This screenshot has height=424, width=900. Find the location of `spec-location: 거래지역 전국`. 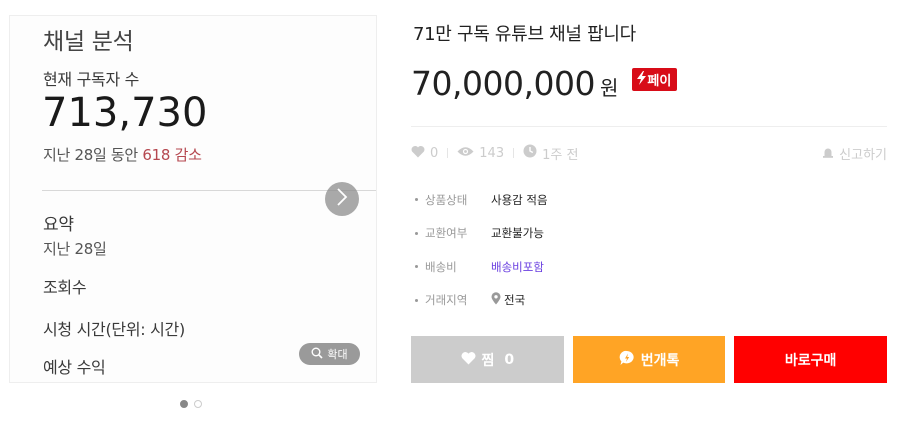

spec-location: 거래지역 전국 is located at coordinates (649, 301).